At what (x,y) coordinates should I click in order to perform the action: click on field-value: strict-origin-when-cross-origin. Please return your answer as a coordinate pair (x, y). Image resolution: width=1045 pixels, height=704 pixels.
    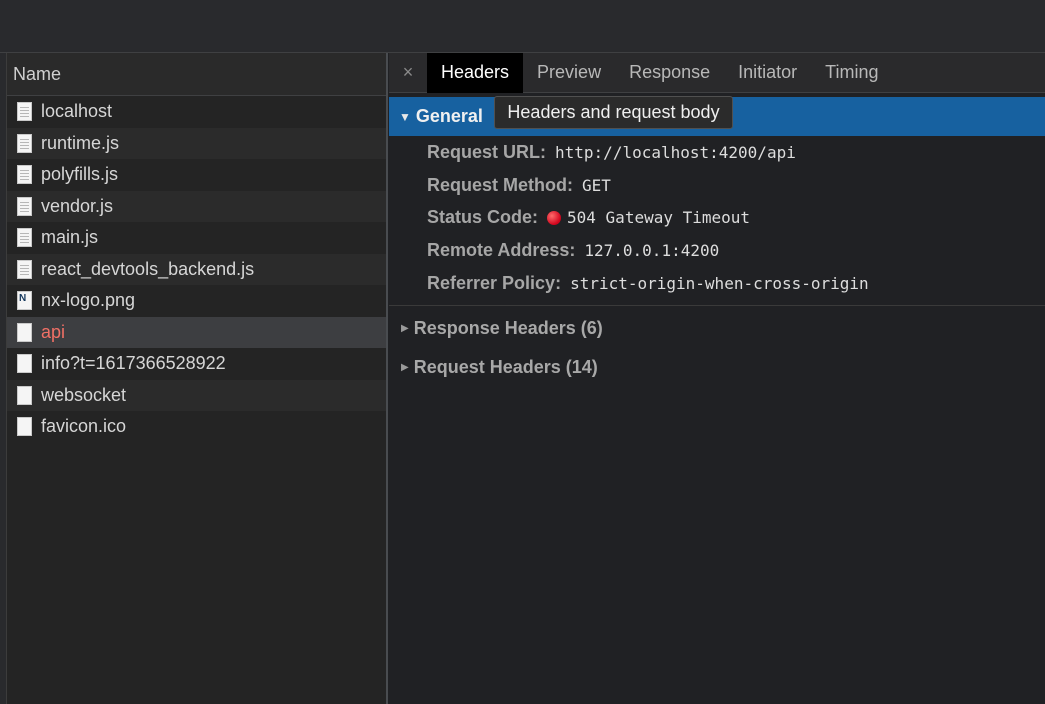
    Looking at the image, I should click on (719, 283).